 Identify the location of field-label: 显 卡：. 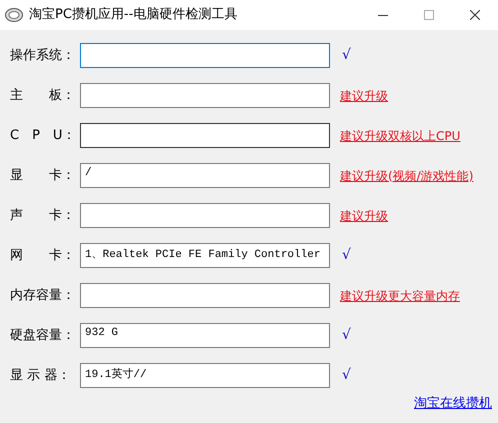
(43, 175).